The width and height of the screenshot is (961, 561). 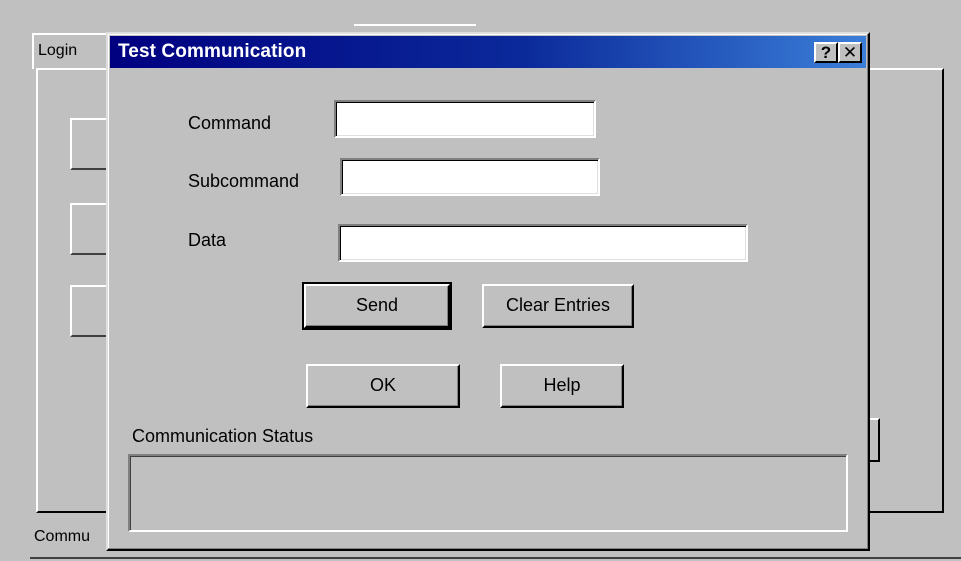 I want to click on send-button-label: Send, so click(x=377, y=305).